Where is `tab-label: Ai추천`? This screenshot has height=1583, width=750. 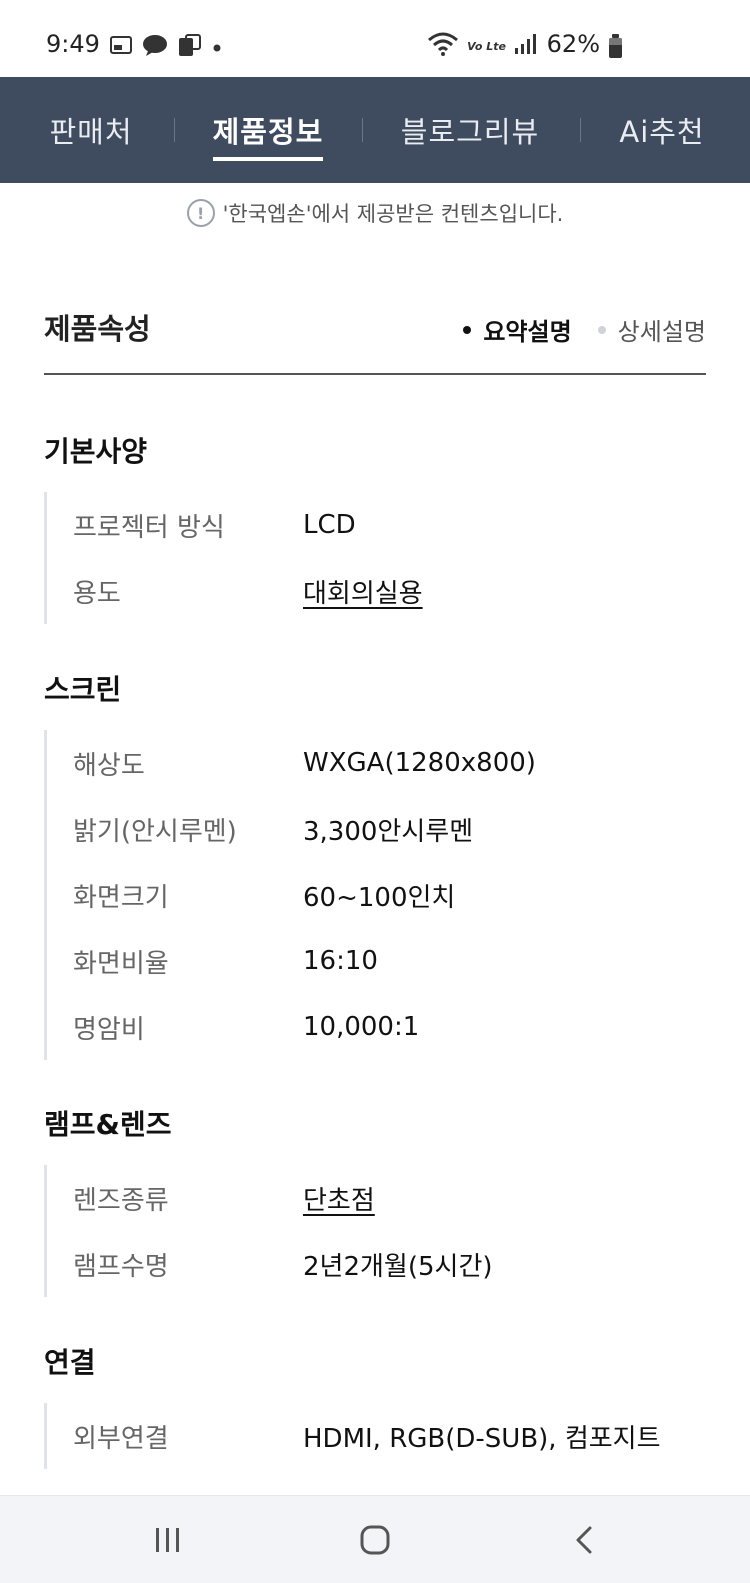 tab-label: Ai추천 is located at coordinates (662, 132).